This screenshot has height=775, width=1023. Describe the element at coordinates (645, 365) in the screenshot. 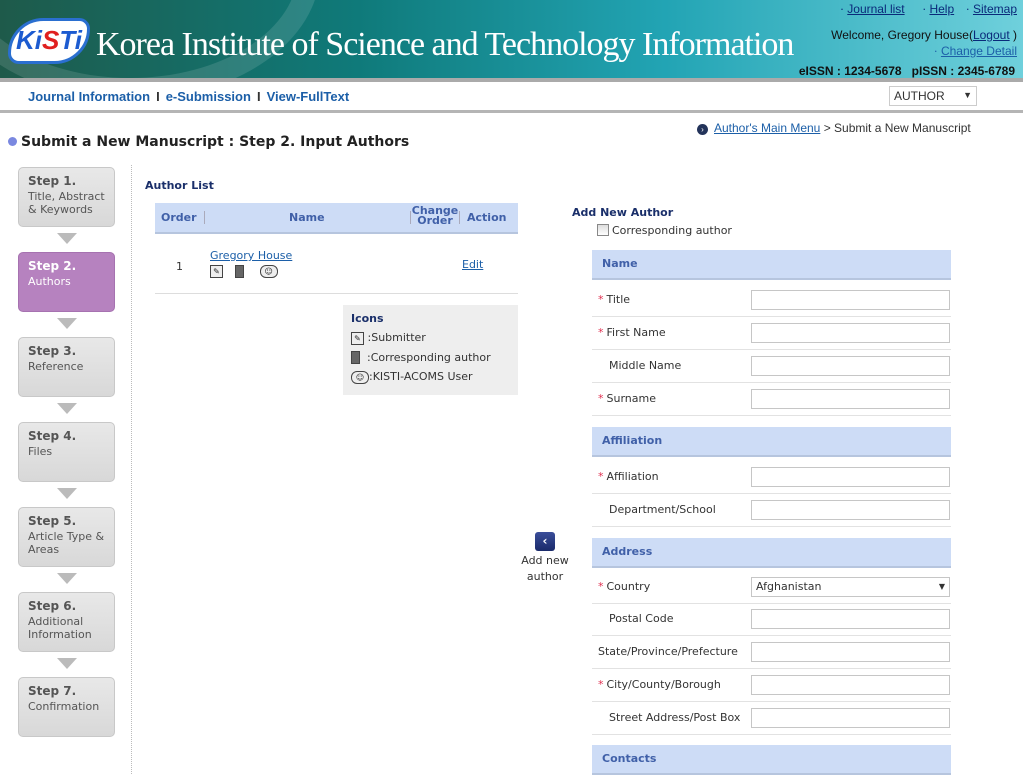

I see `middle_name-label: Middle Name` at that location.